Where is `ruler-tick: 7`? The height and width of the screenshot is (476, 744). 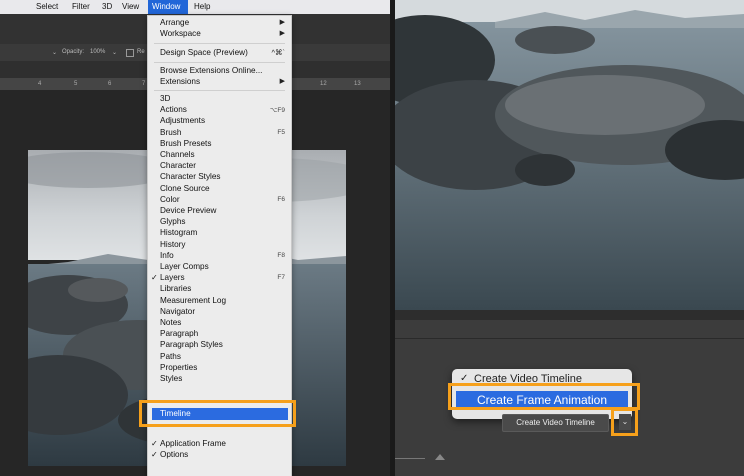 ruler-tick: 7 is located at coordinates (144, 84).